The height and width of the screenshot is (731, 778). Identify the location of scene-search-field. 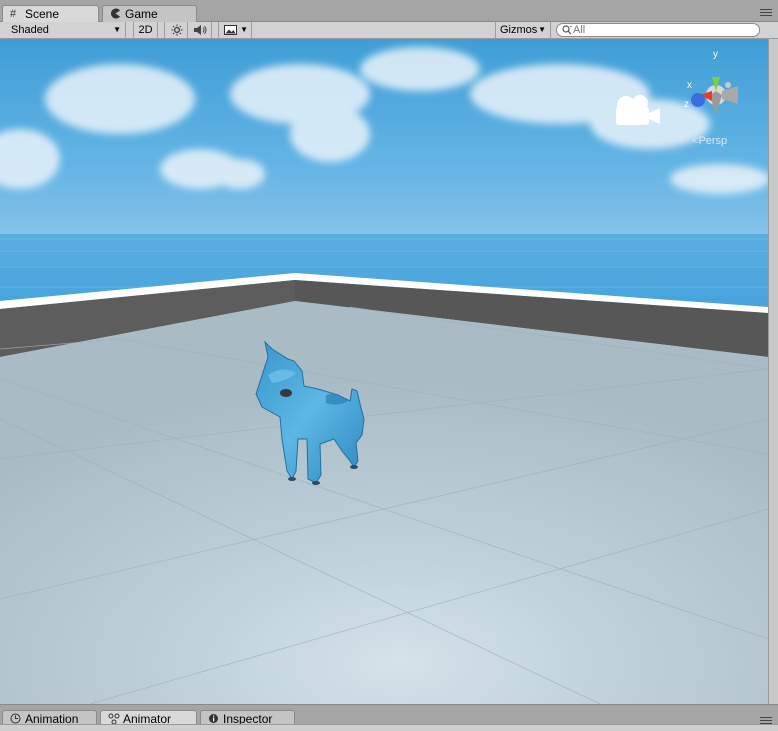
(658, 30).